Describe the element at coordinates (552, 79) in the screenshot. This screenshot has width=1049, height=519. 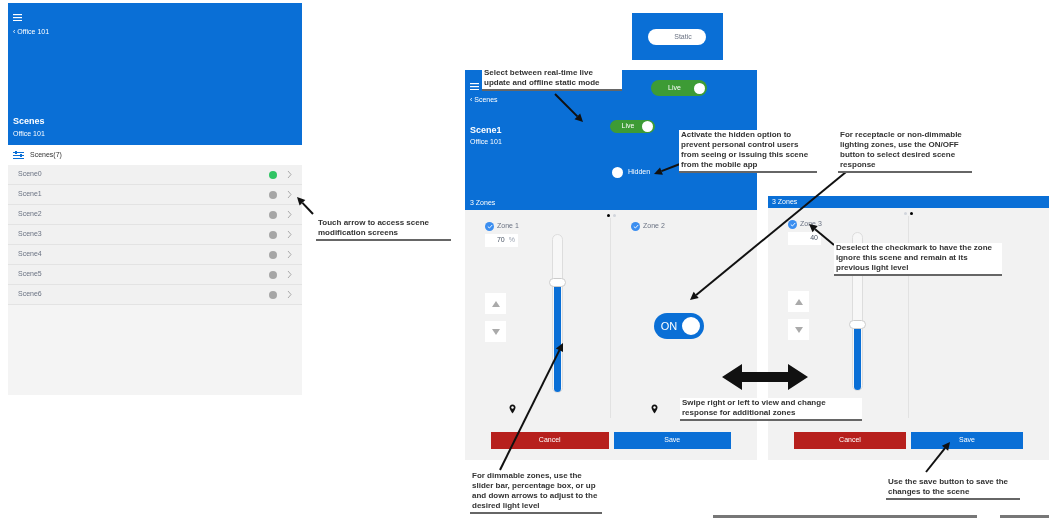
I see `callout-text: Select between real-time live update and offline static mode` at that location.